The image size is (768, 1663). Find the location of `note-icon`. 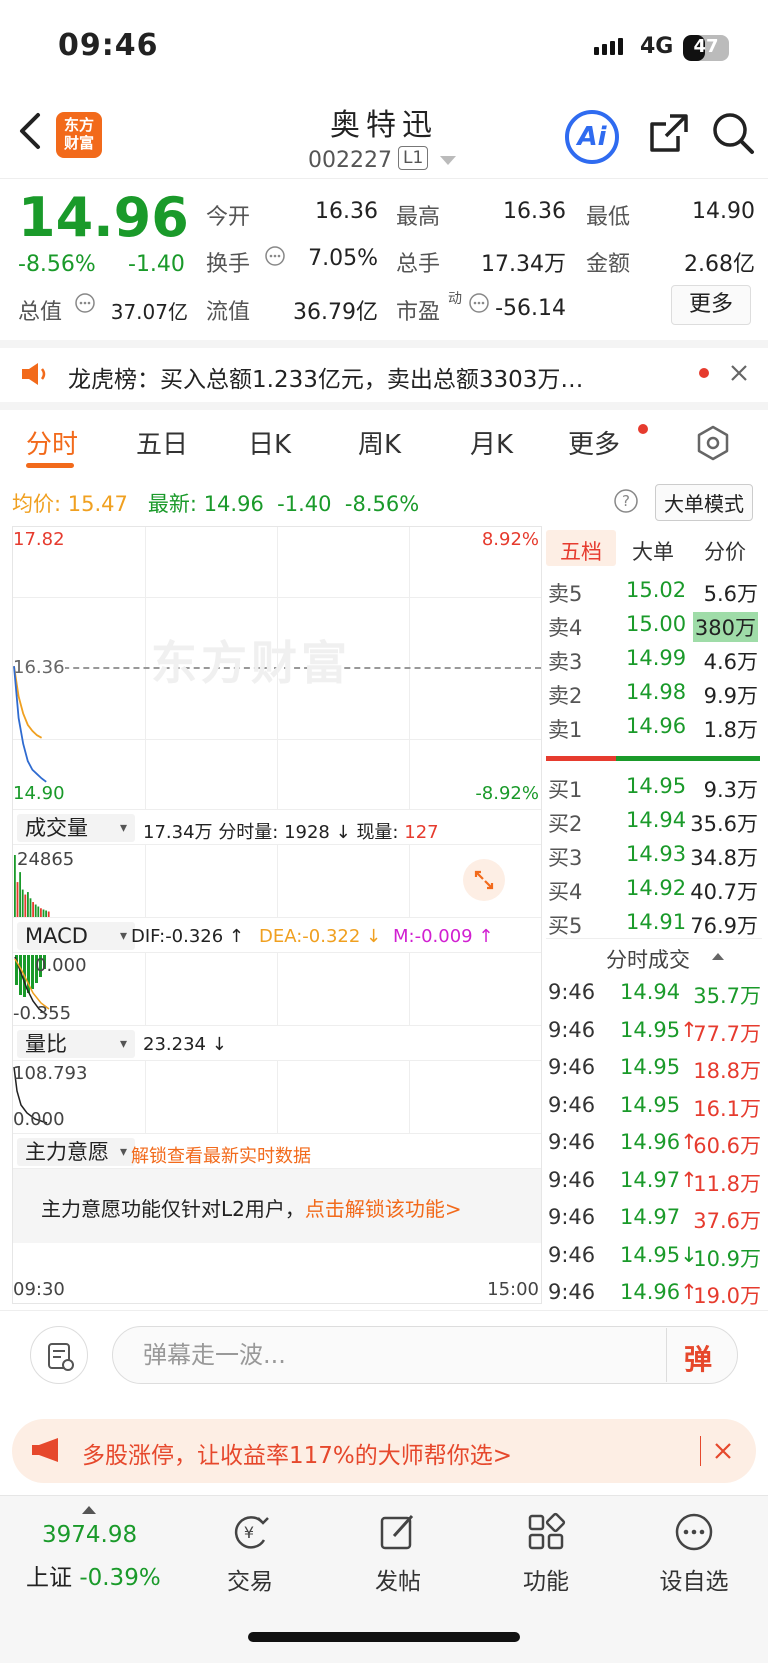

note-icon is located at coordinates (61, 1357).